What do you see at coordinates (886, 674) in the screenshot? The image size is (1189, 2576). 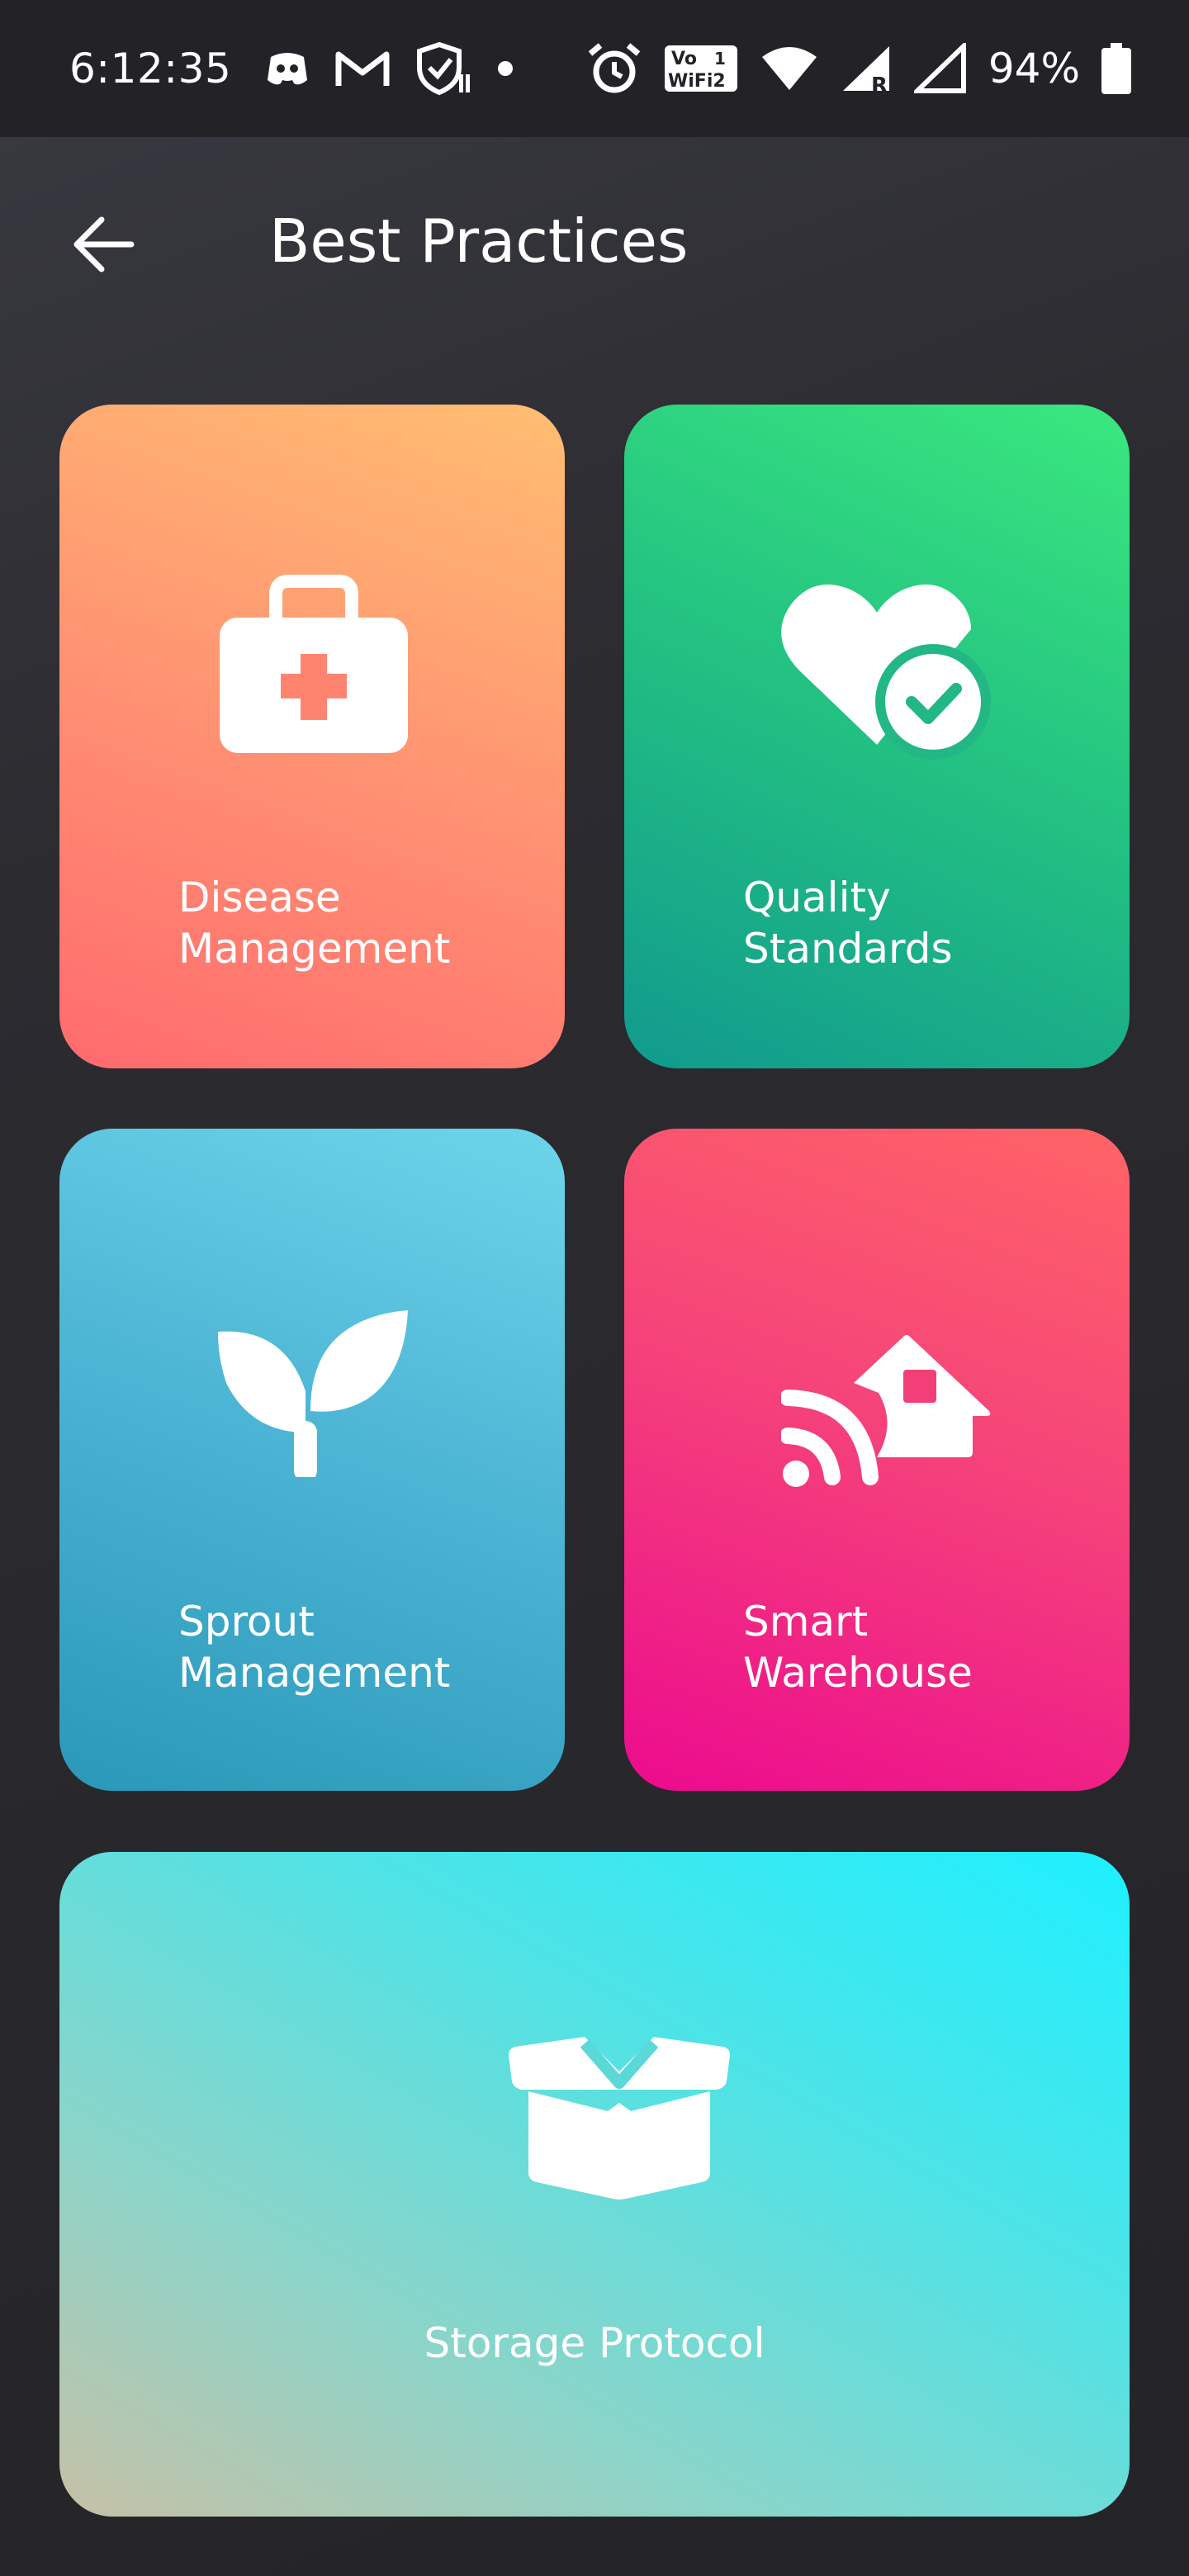 I see `heart-check-icon` at bounding box center [886, 674].